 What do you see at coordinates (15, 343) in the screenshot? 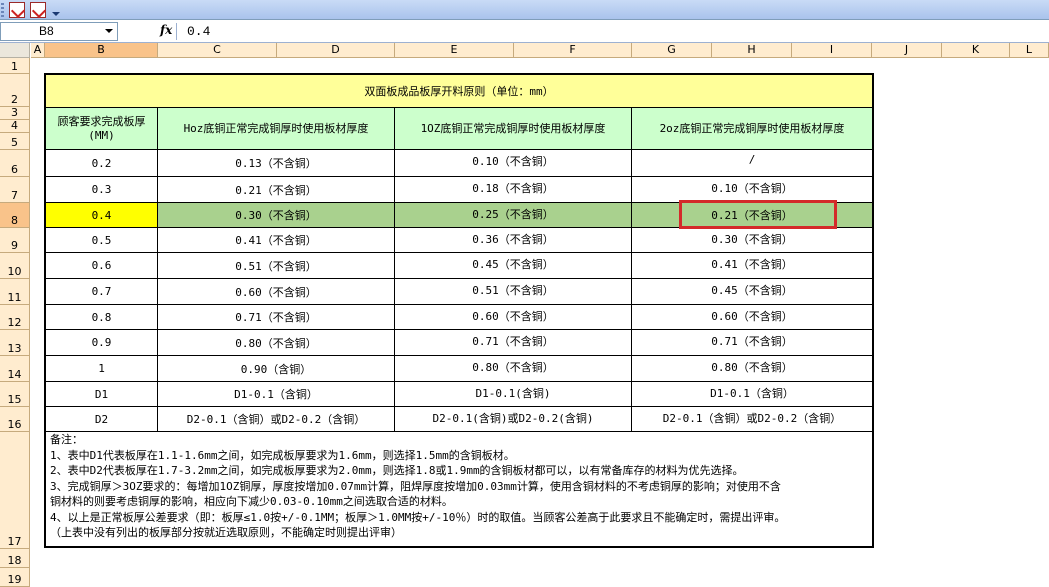
I see `row-header-13: 13` at bounding box center [15, 343].